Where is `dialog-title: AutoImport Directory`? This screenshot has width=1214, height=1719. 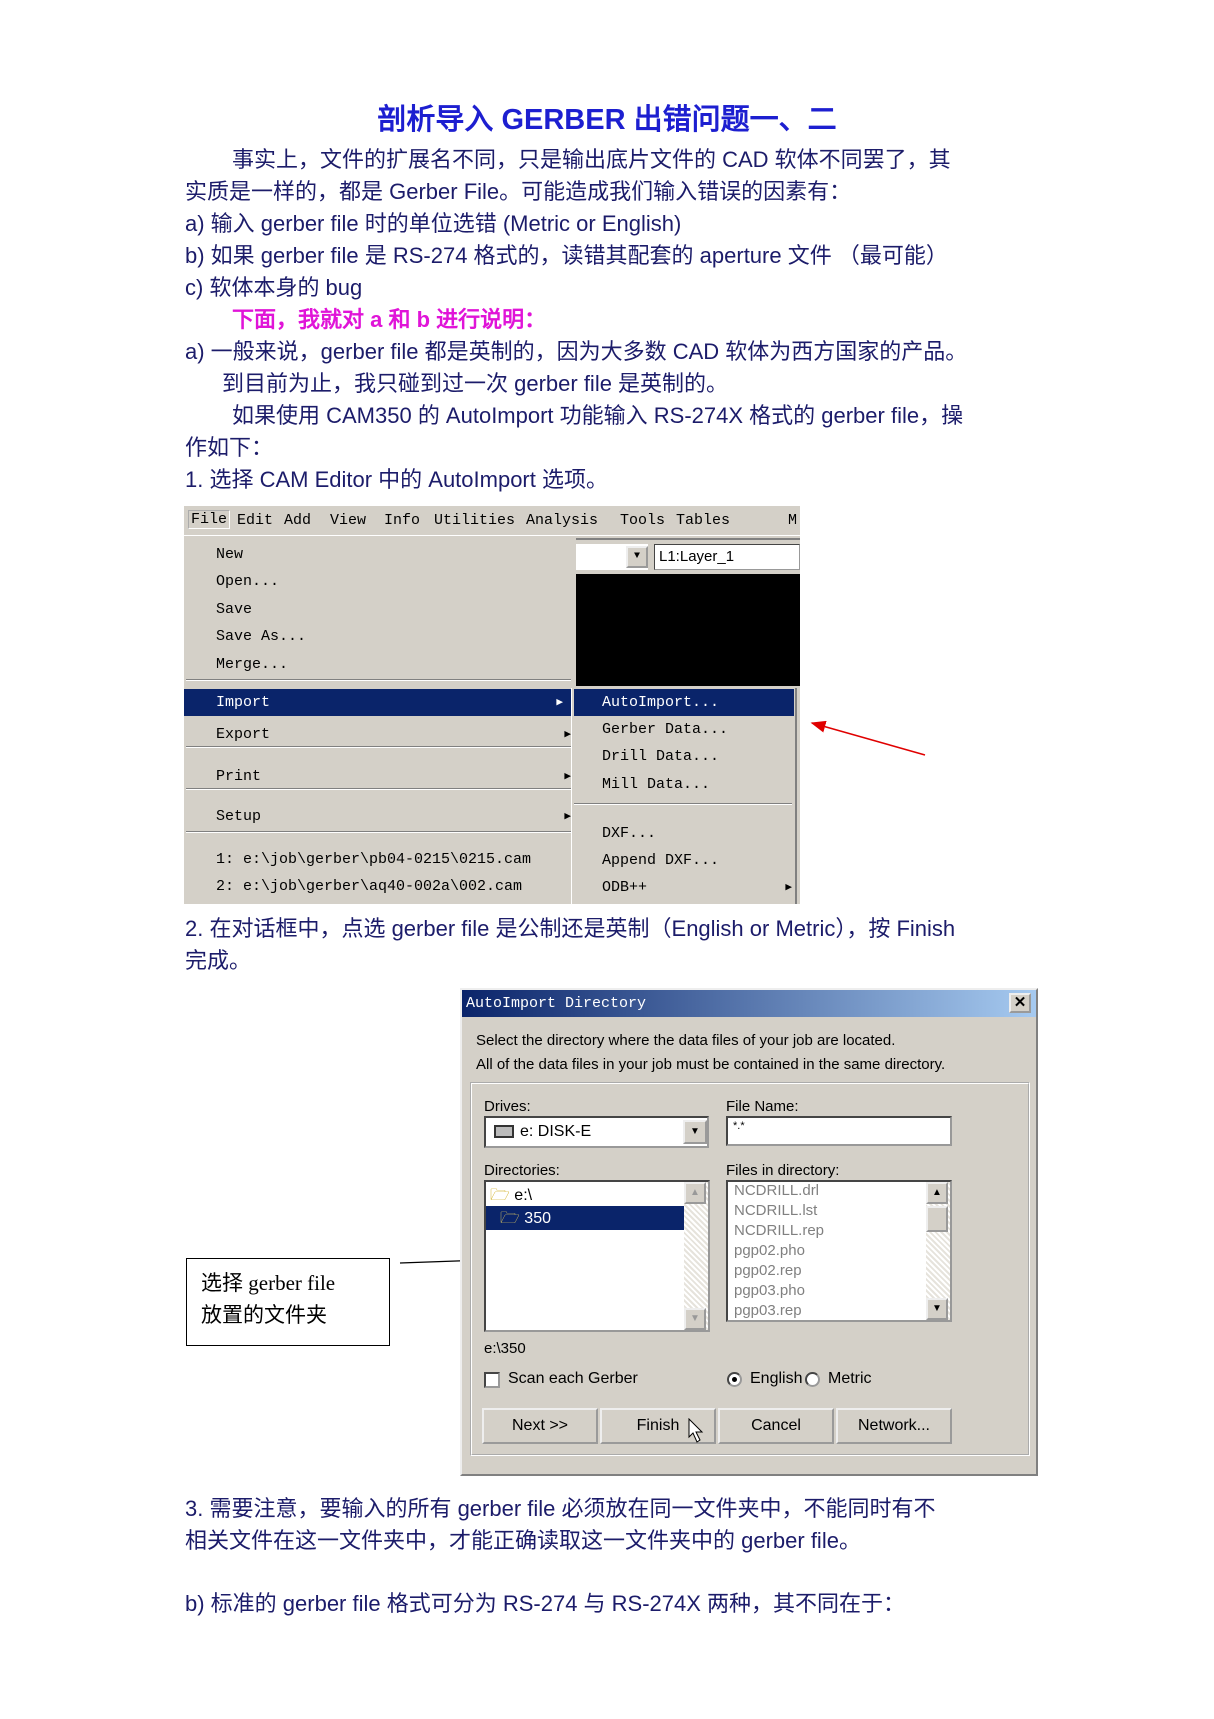 dialog-title: AutoImport Directory is located at coordinates (556, 1003).